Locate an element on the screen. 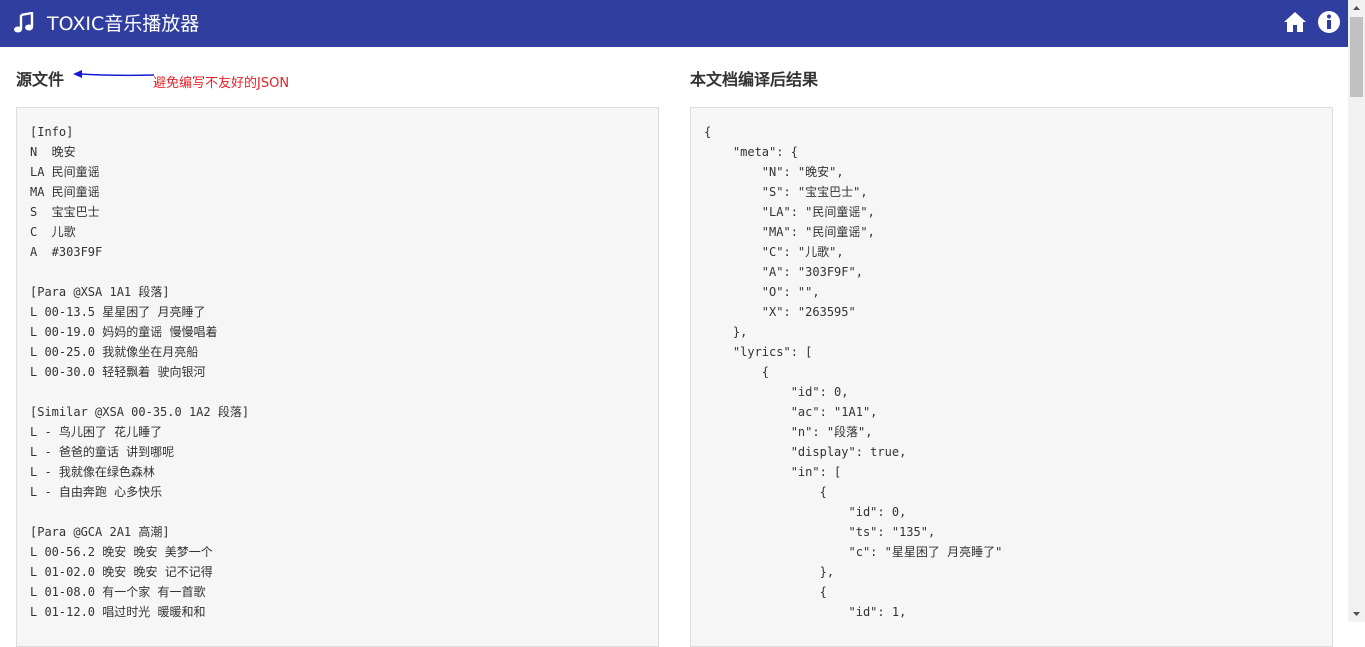  scroll-up-arrow-icon is located at coordinates (1356, 8).